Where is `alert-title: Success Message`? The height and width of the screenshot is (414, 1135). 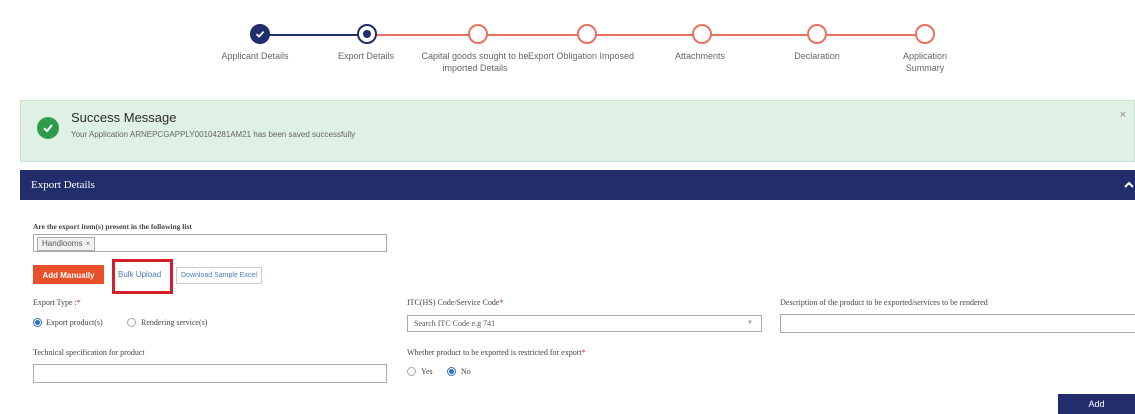 alert-title: Success Message is located at coordinates (124, 117).